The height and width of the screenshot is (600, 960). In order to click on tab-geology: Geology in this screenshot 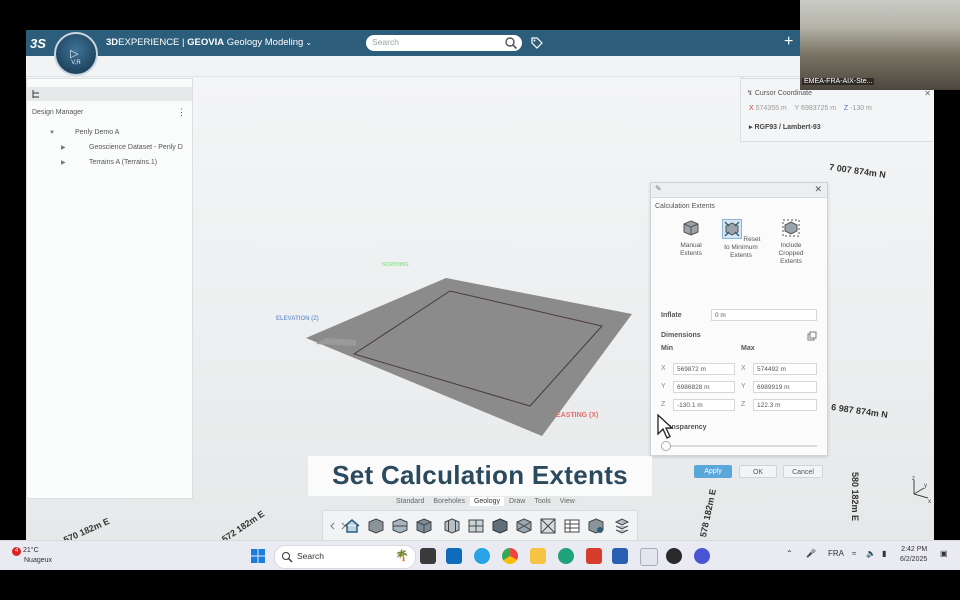, I will do `click(487, 501)`.